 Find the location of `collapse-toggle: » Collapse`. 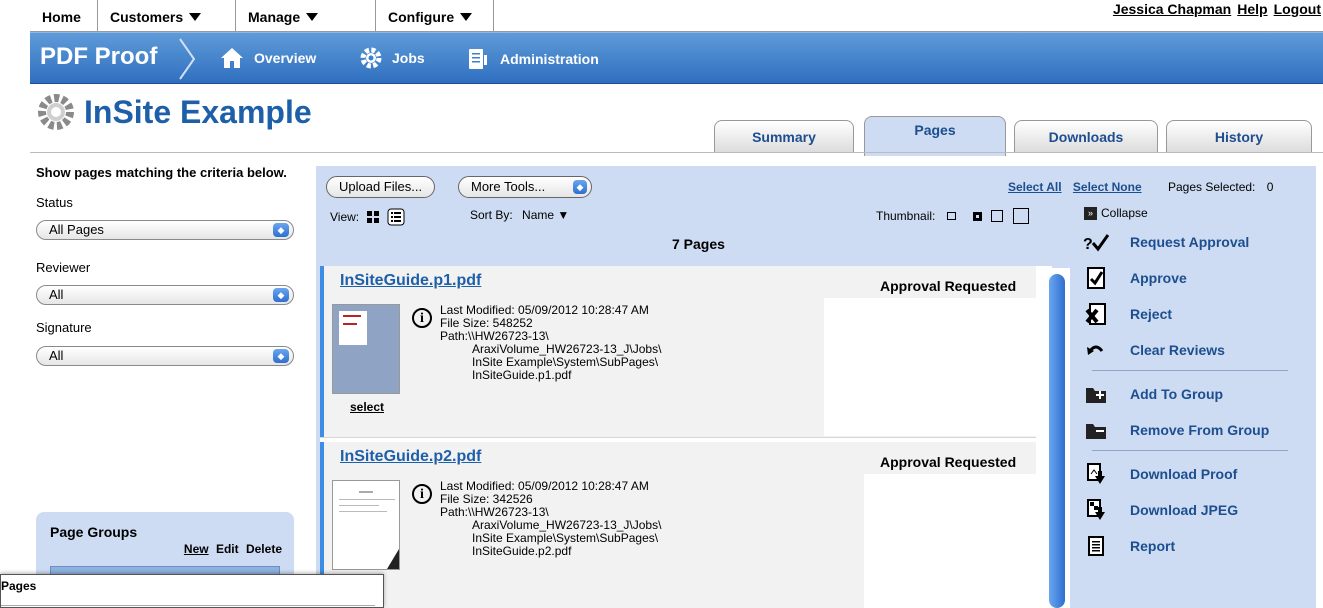

collapse-toggle: » Collapse is located at coordinates (1116, 213).